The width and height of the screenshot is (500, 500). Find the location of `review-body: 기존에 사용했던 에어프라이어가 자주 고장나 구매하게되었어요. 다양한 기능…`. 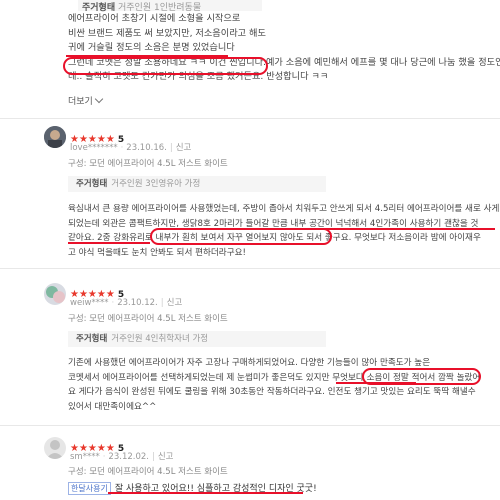

review-body: 기존에 사용했던 에어프라이어가 자주 고장나 구매하게되었어요. 다양한 기능… is located at coordinates (274, 385).